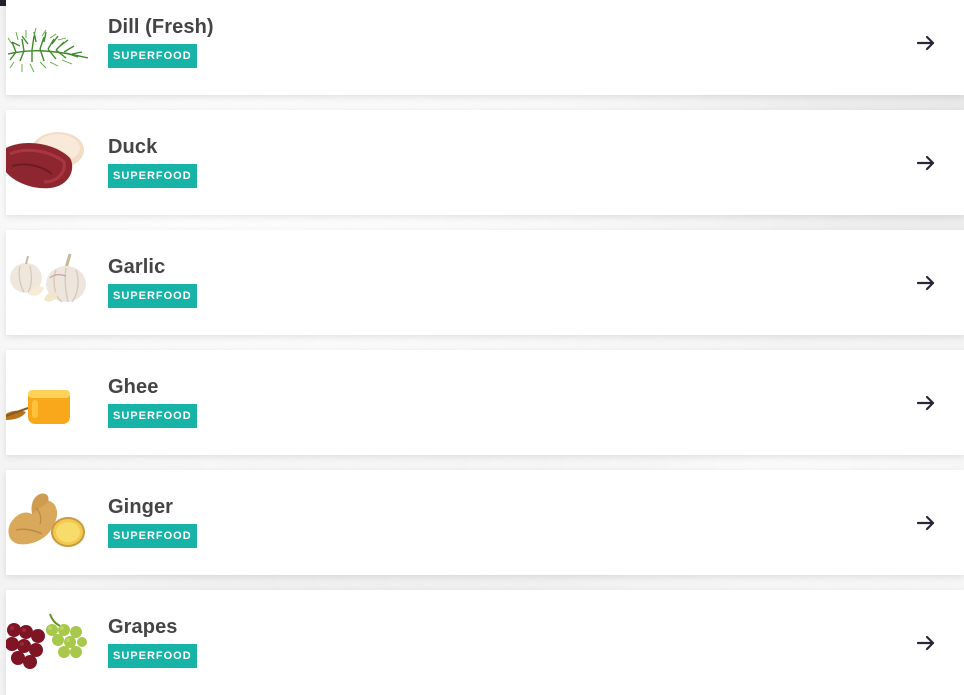  What do you see at coordinates (141, 507) in the screenshot?
I see `food-name: Ginger` at bounding box center [141, 507].